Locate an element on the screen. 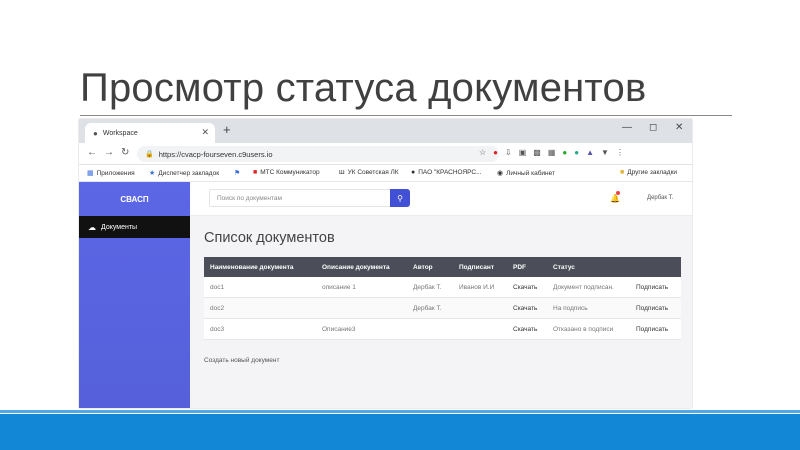 This screenshot has height=450, width=800. new-tab-icon: + is located at coordinates (227, 129).